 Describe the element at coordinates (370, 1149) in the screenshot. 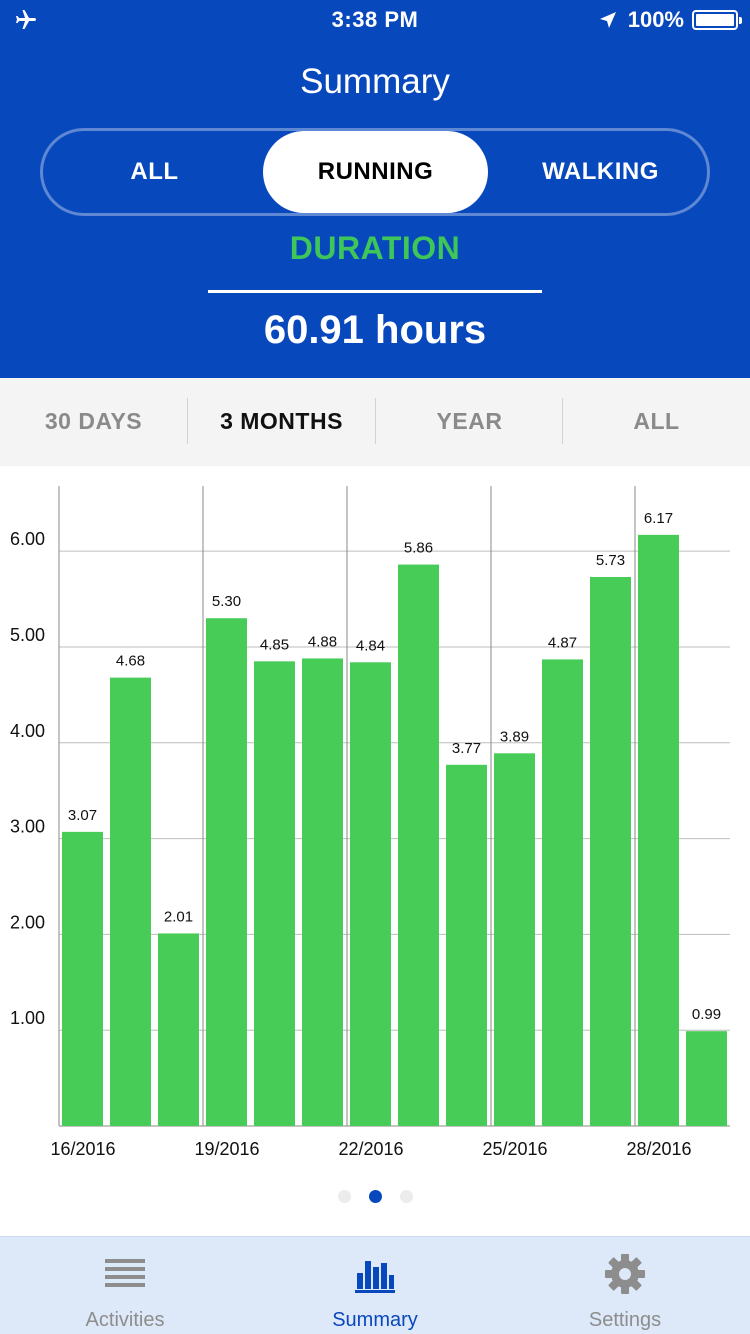

I see `x-tick-label: 22/2016` at that location.